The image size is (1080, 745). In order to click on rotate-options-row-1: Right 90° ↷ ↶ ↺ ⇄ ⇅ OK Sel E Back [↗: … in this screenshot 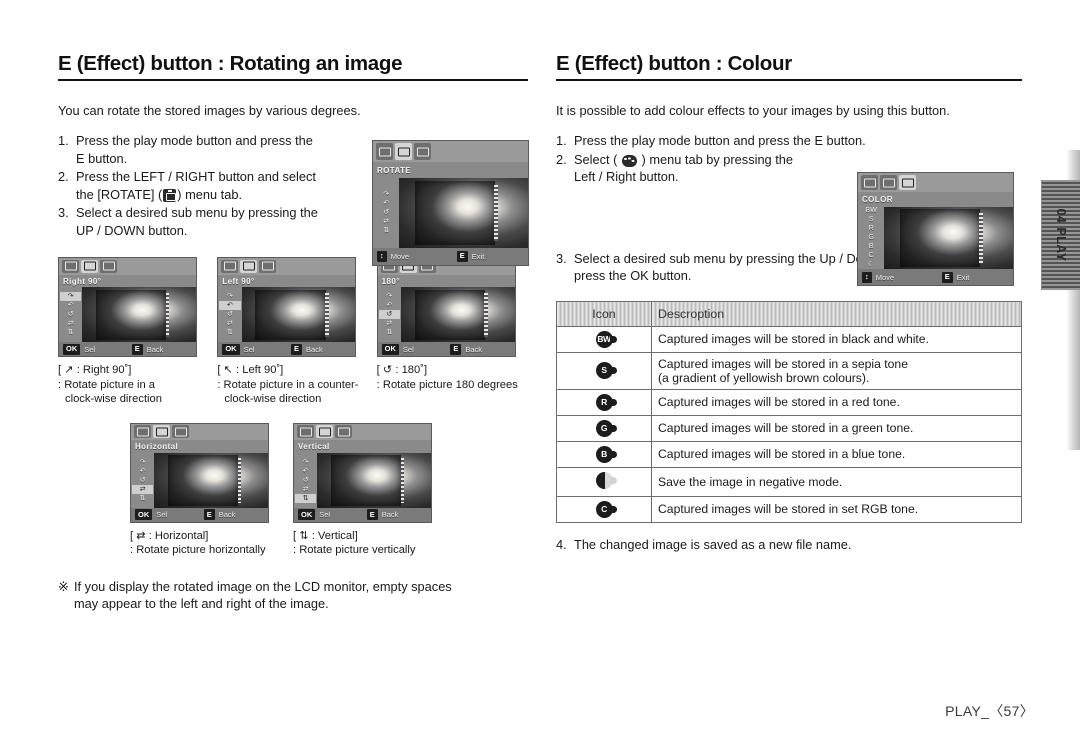, I will do `click(297, 332)`.